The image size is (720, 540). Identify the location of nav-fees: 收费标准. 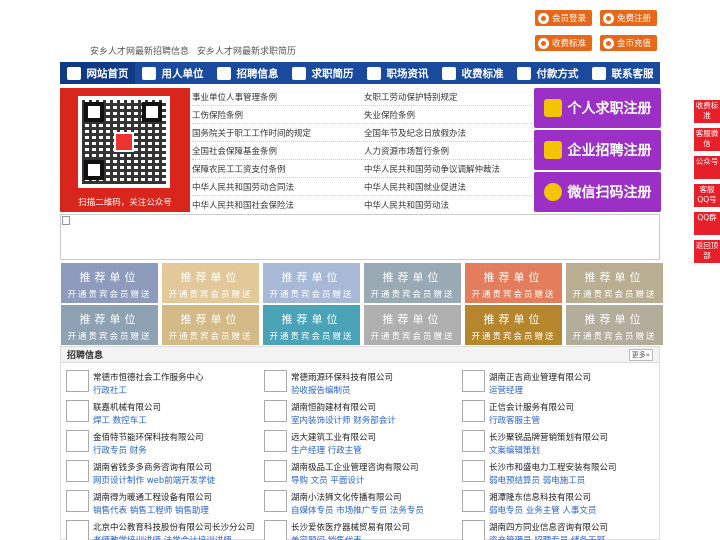
(472, 73).